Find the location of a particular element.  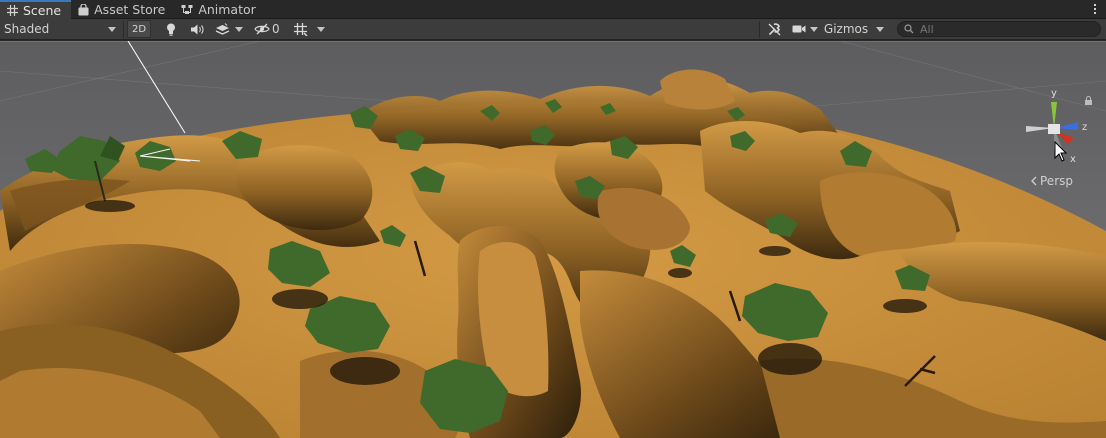

window-tab-bar: Scene Asset Store Animator is located at coordinates (553, 9).